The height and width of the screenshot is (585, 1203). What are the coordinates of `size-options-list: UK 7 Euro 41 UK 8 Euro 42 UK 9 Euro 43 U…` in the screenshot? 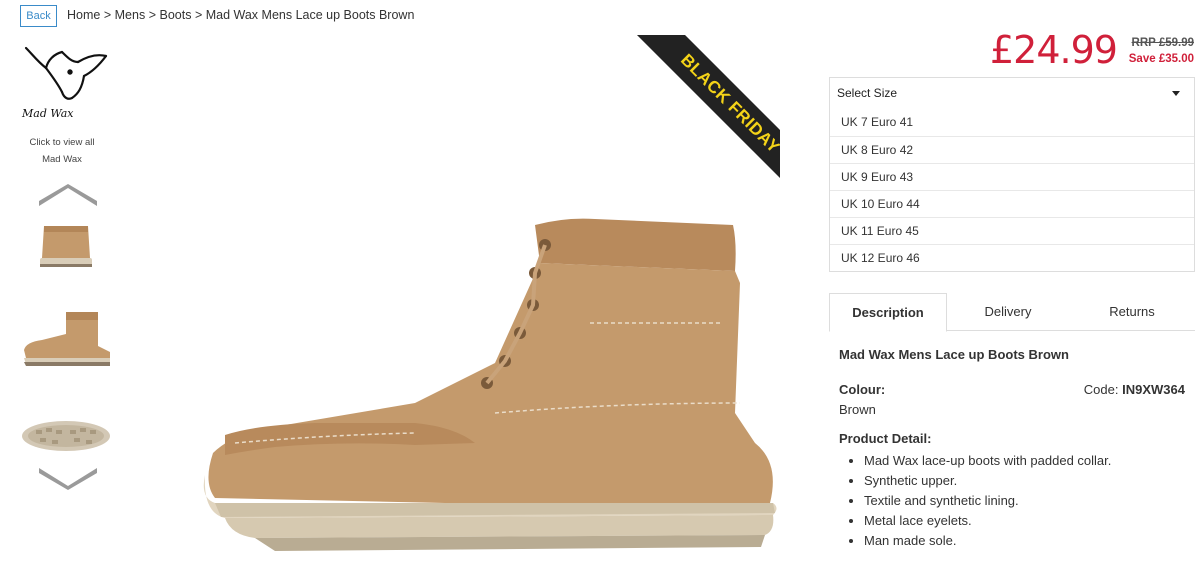 It's located at (1012, 190).